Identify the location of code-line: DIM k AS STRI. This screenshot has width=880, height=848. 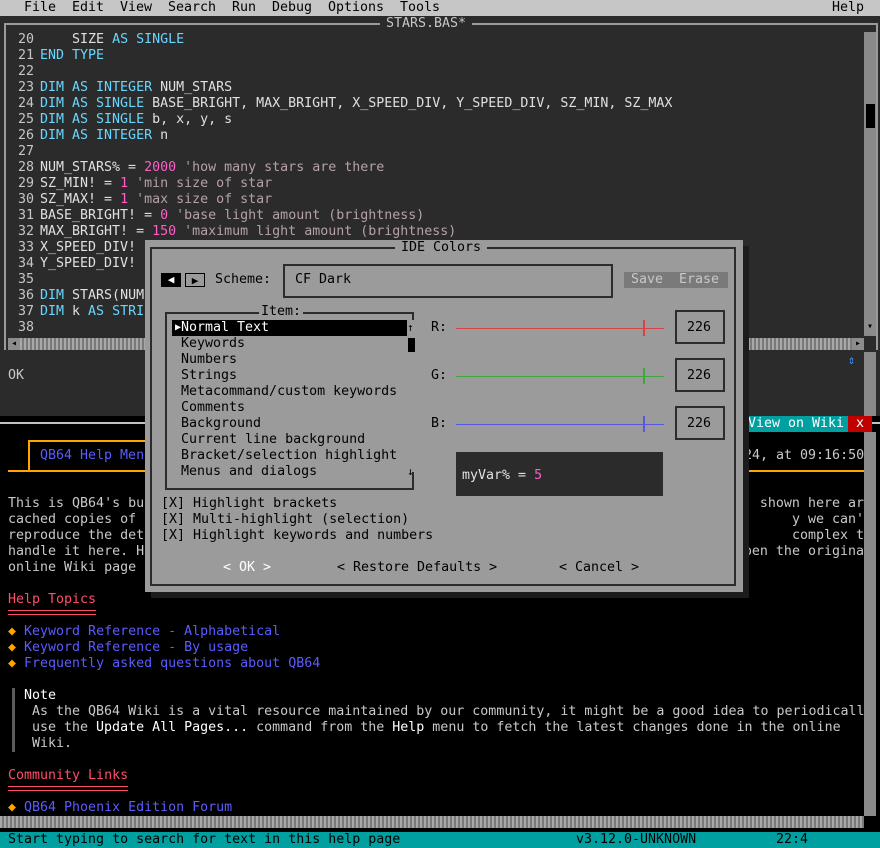
(92, 312).